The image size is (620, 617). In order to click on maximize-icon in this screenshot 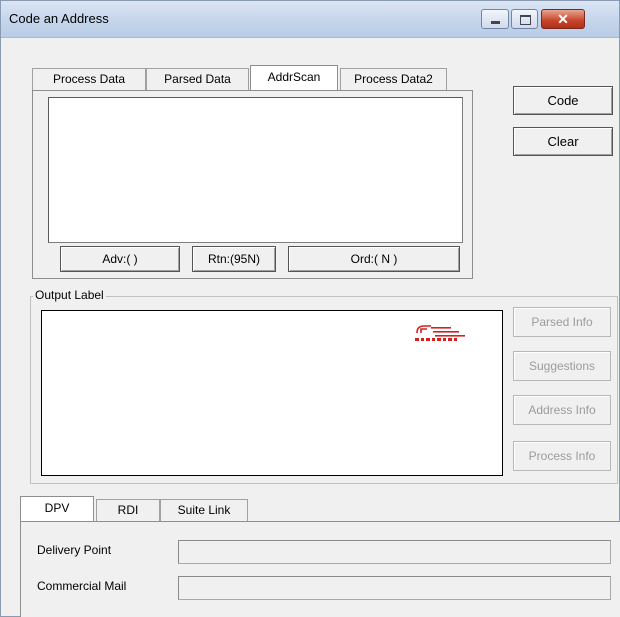, I will do `click(525, 20)`.